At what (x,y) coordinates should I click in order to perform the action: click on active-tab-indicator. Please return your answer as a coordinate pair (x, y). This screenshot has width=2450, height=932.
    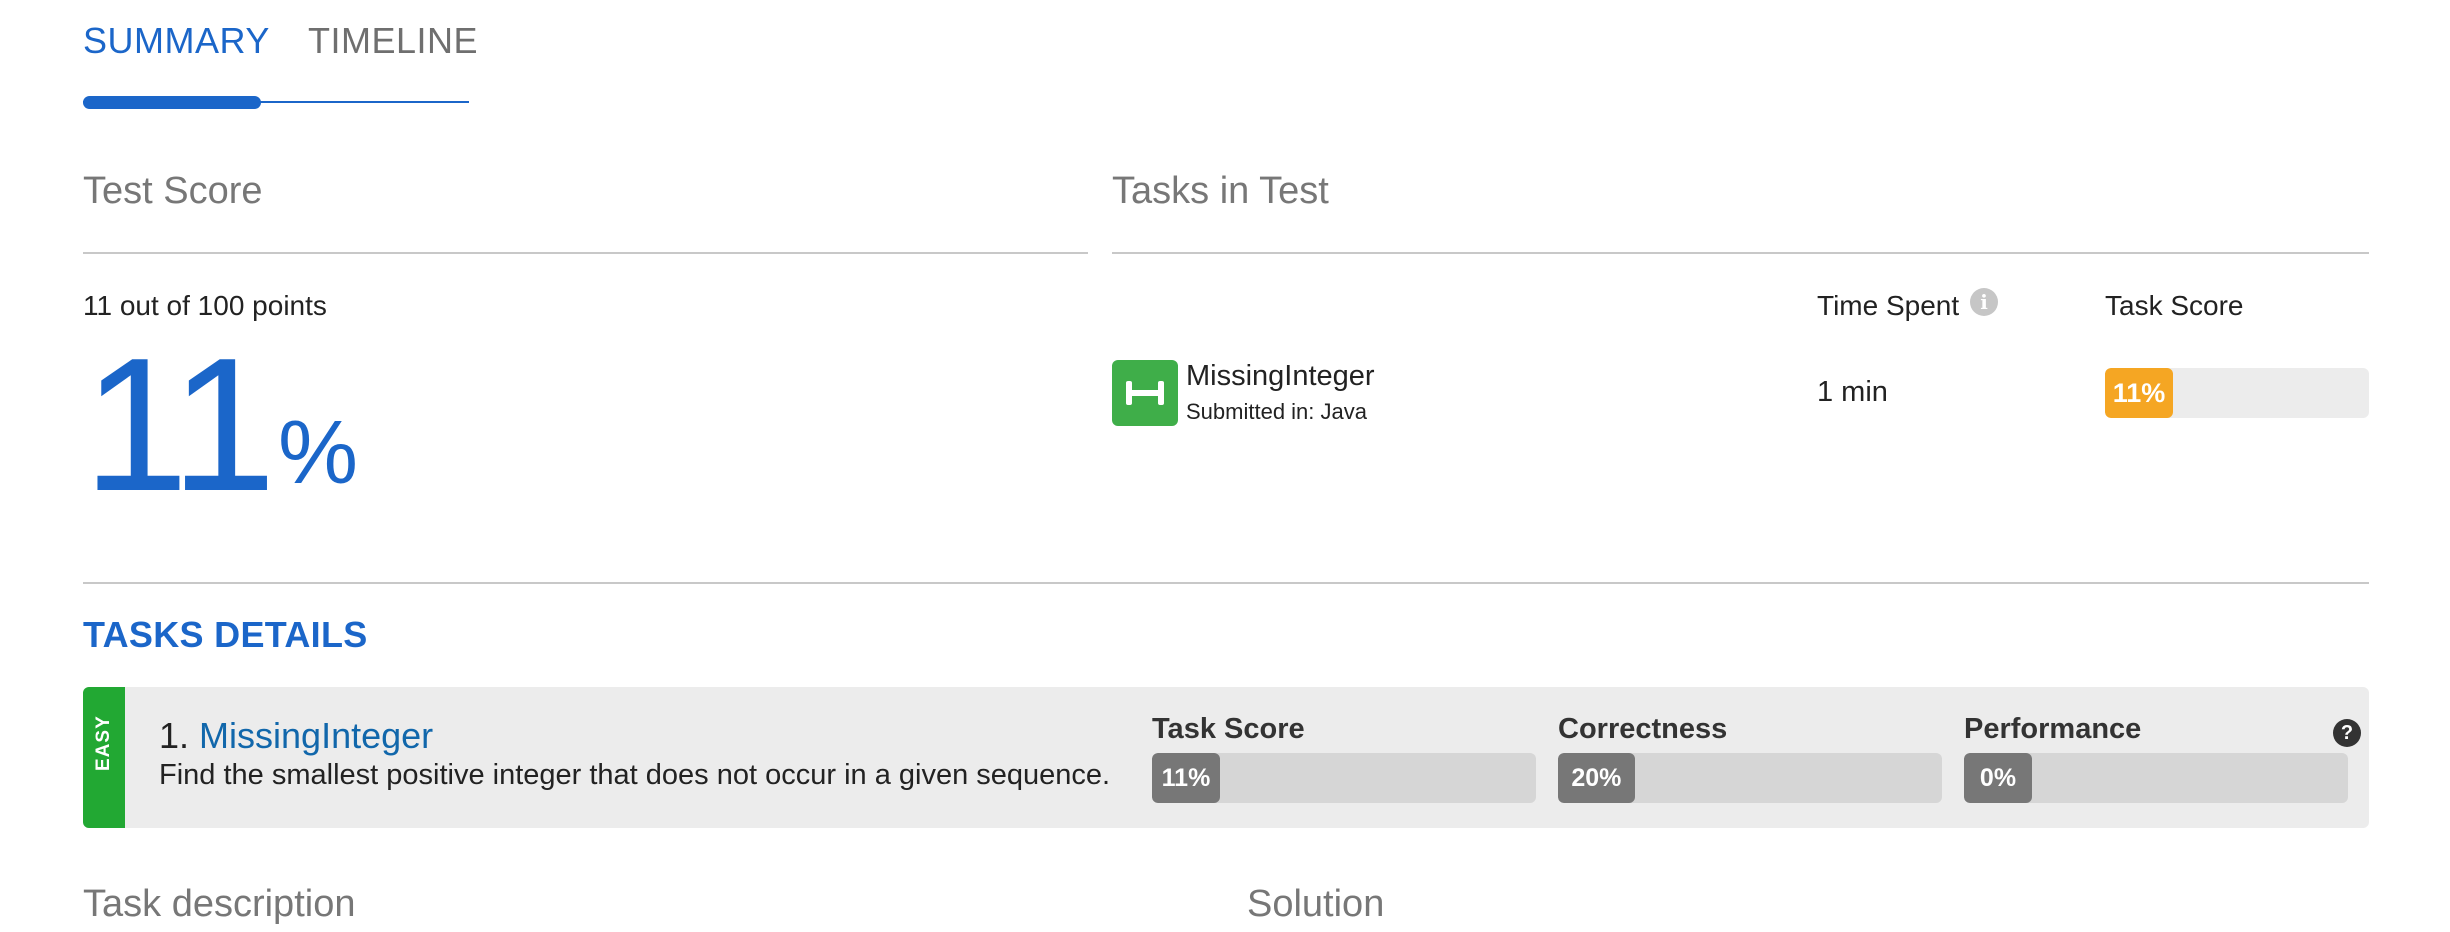
    Looking at the image, I should click on (172, 102).